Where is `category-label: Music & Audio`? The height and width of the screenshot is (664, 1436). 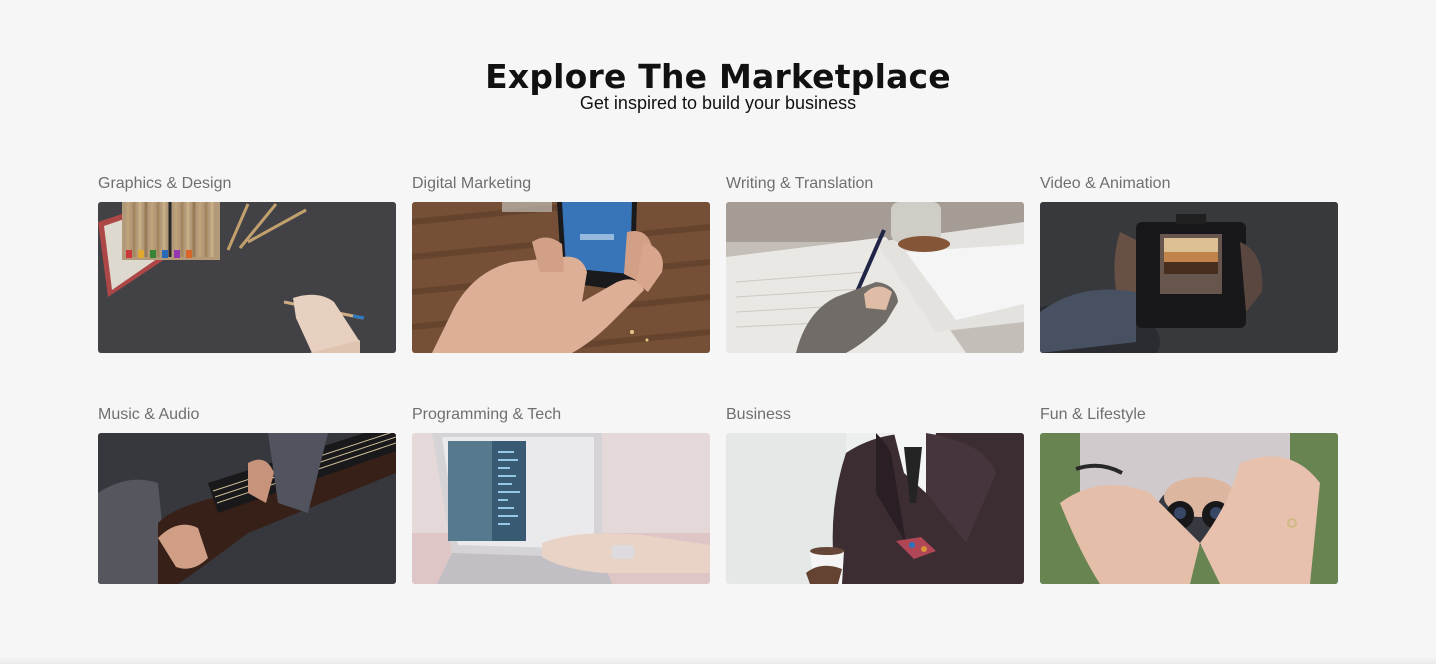
category-label: Music & Audio is located at coordinates (247, 419).